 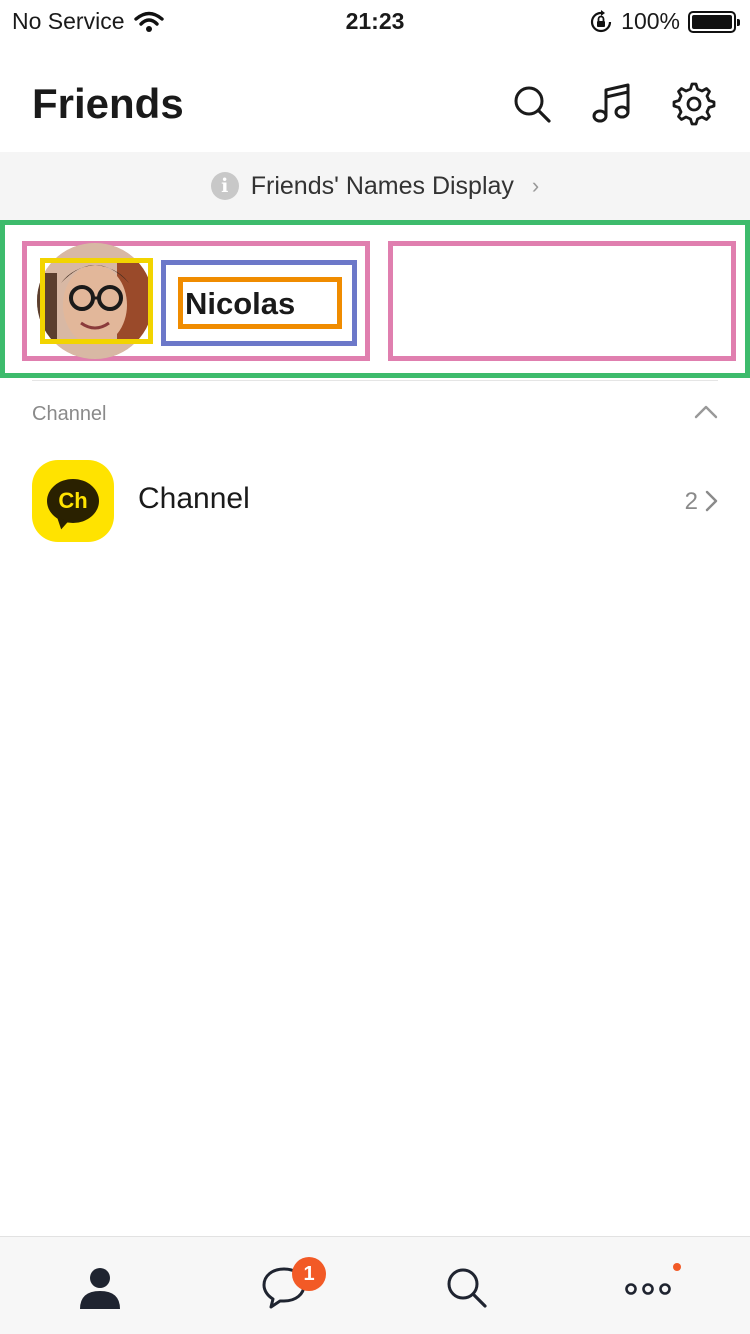 What do you see at coordinates (309, 1274) in the screenshot?
I see `chats-badge: 1` at bounding box center [309, 1274].